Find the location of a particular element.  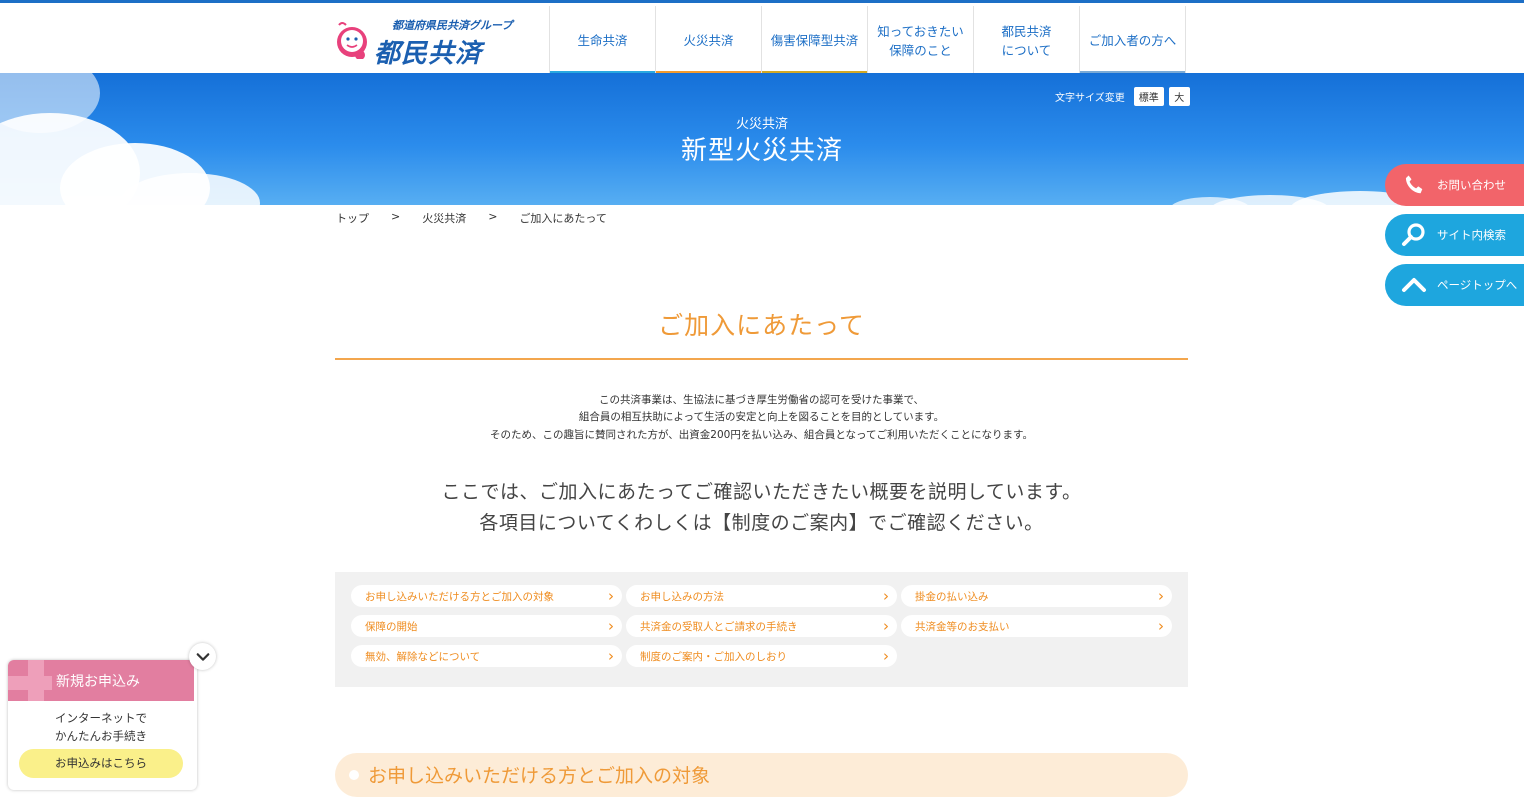

site-logo: 都道府県民共済グループ 都民共済 is located at coordinates (434, 40).